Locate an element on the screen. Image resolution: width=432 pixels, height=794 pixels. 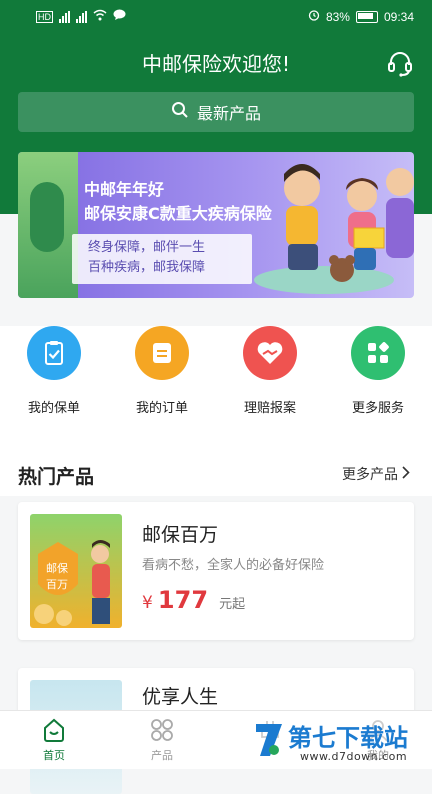
products-grid-icon is located at coordinates (162, 730).